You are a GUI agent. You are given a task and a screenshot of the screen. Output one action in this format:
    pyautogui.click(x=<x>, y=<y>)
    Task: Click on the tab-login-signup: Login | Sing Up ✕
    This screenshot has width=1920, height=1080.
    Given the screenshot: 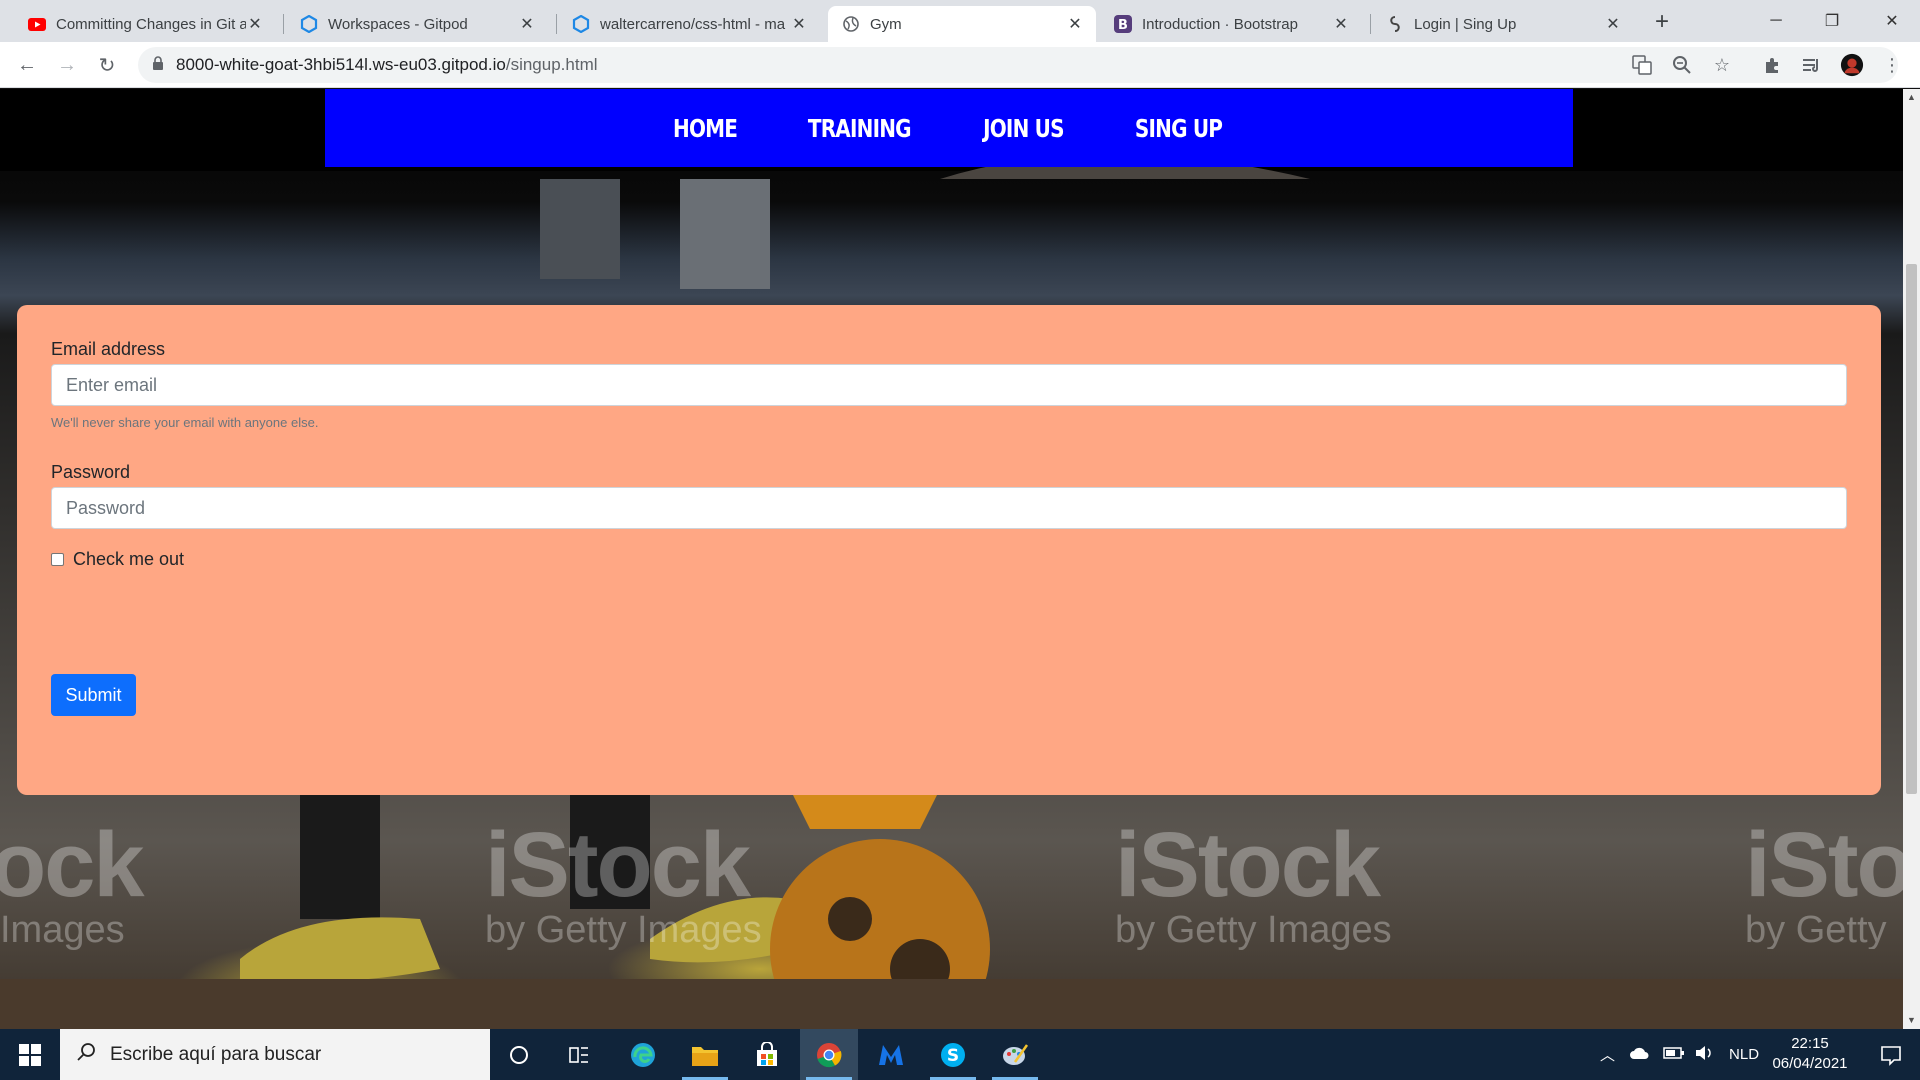 What is the action you would take?
    pyautogui.click(x=1503, y=24)
    